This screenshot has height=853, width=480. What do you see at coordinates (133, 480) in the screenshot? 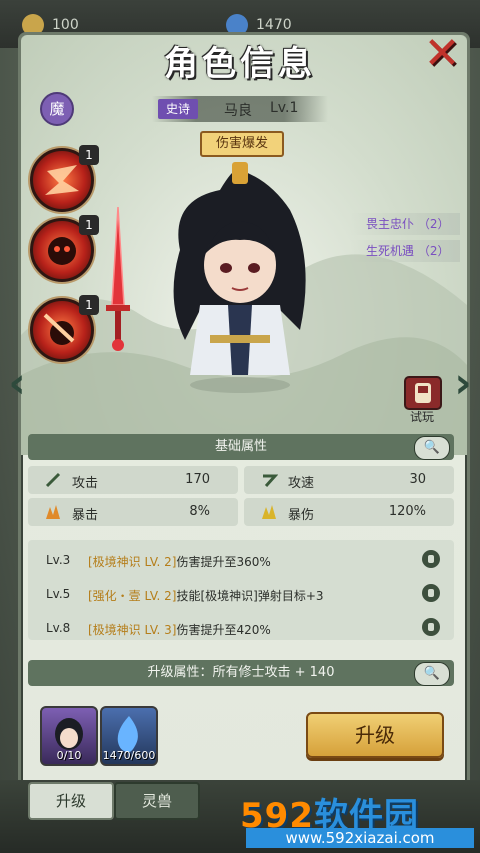
I see `stat-attack: 攻击 170` at bounding box center [133, 480].